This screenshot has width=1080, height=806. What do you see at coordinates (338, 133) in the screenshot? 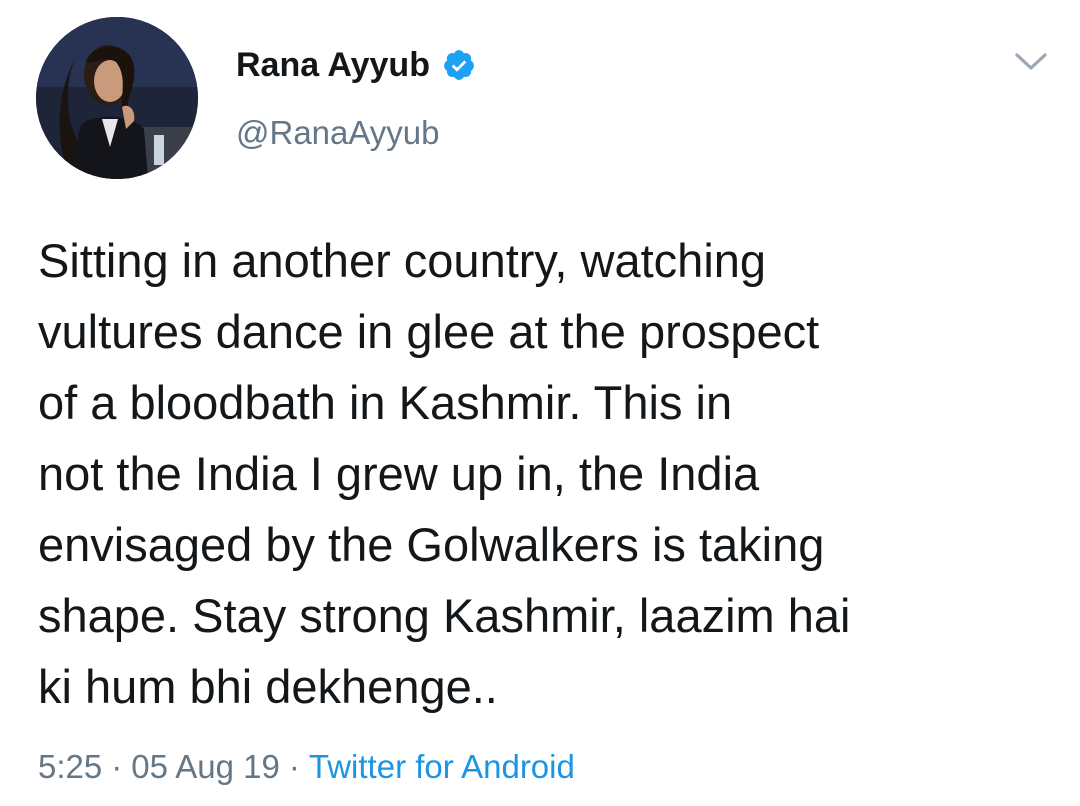
I see `user-handle: @RanaAyyub` at bounding box center [338, 133].